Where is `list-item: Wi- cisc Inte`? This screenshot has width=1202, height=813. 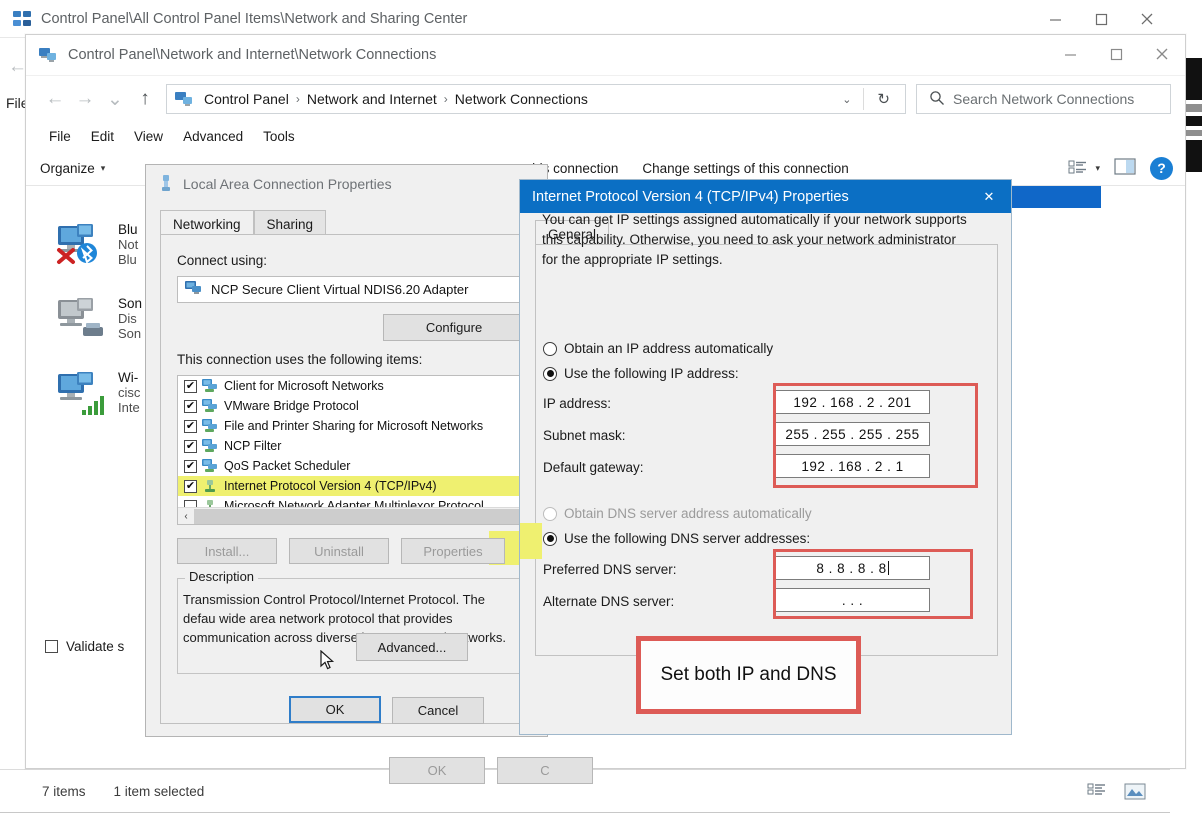
list-item: Wi- cisc Inte is located at coordinates (97, 396).